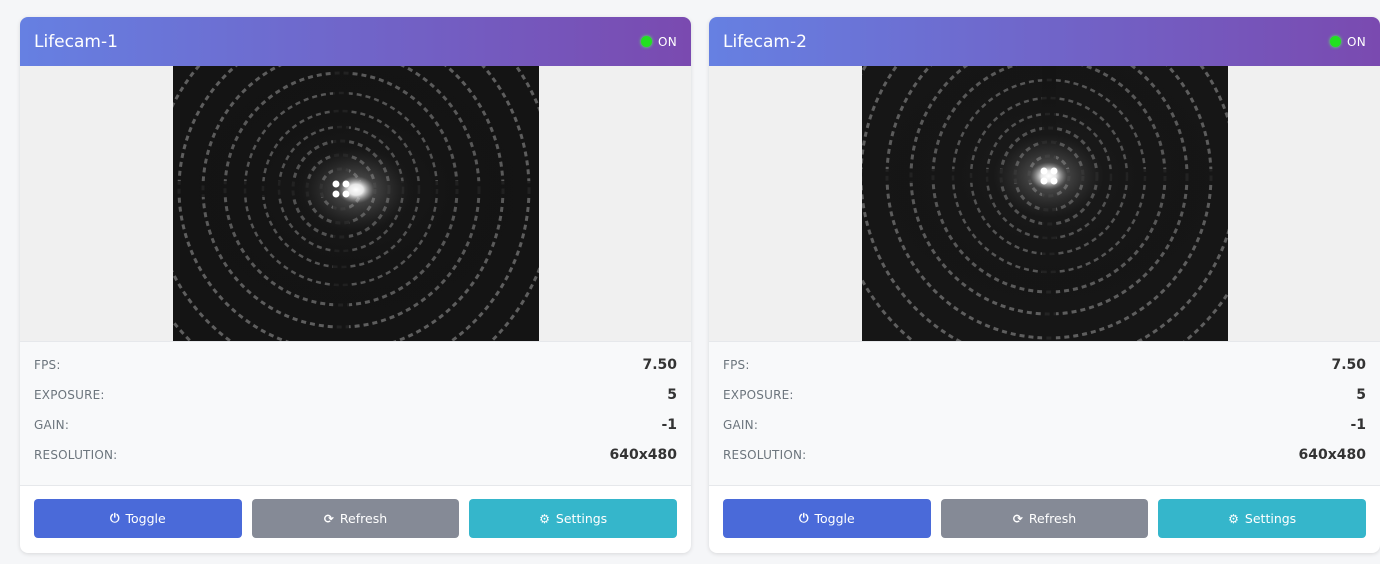 The height and width of the screenshot is (564, 1380). I want to click on camera-header: Lifecam-2 ON, so click(1044, 41).